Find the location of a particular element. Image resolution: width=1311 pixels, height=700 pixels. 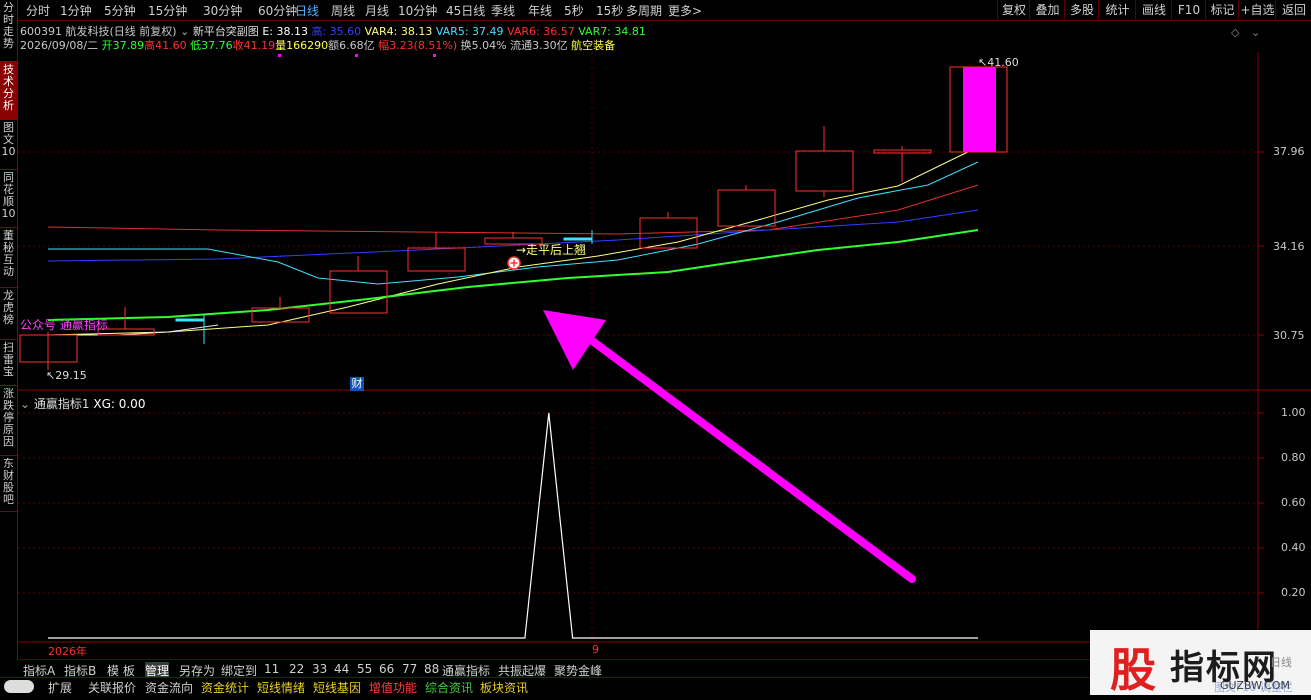

low-marker: ↖29.15 is located at coordinates (66, 375).